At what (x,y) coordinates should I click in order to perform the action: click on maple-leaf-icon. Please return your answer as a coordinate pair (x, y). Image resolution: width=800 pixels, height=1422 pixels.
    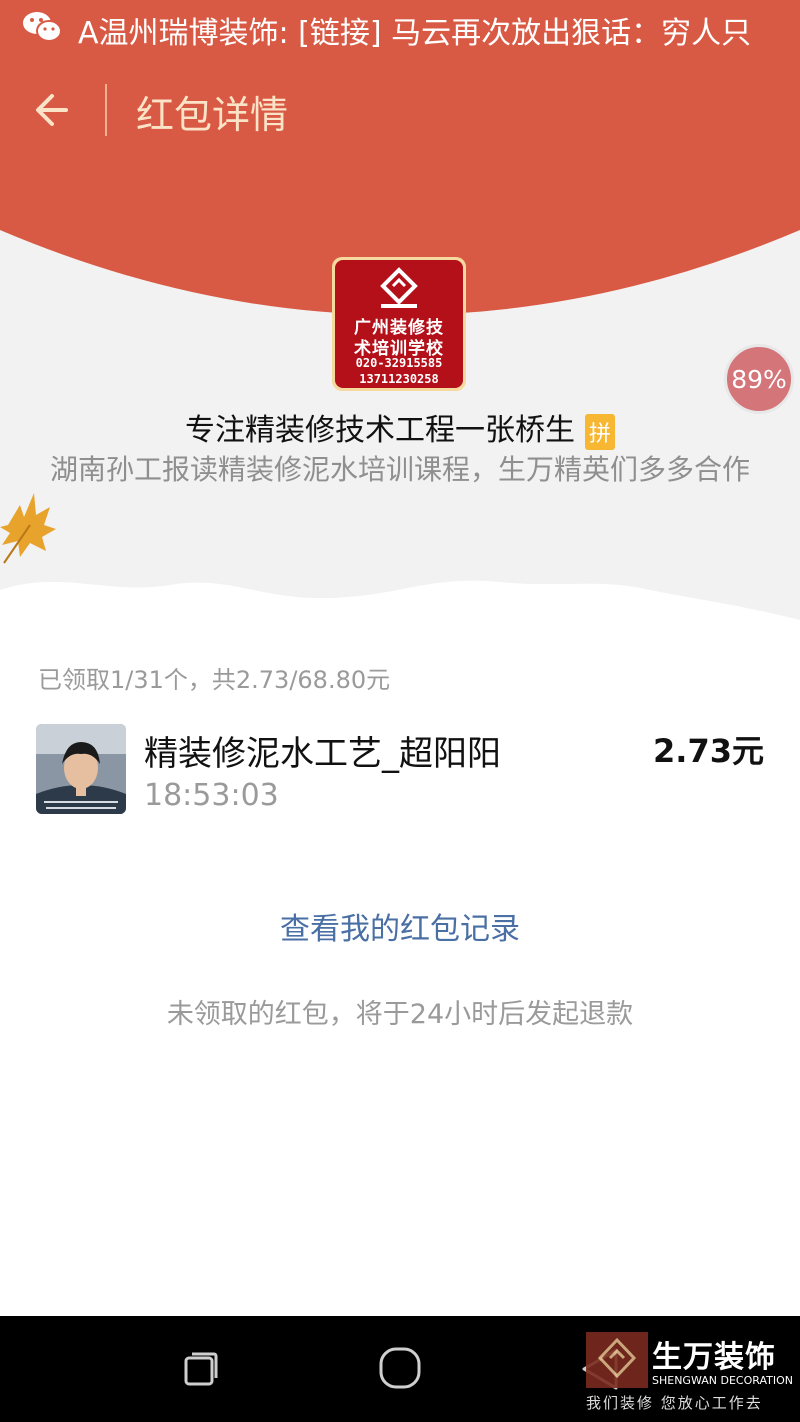
    Looking at the image, I should click on (28, 528).